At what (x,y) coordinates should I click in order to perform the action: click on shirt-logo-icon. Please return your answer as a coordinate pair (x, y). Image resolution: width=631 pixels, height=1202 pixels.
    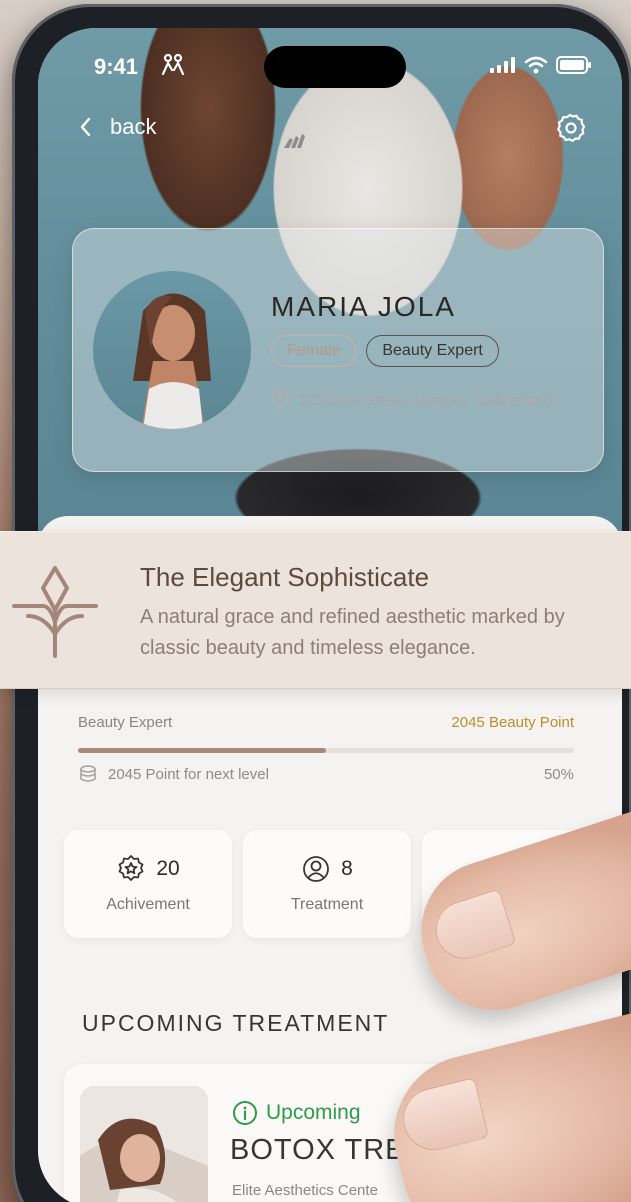
    Looking at the image, I should click on (294, 141).